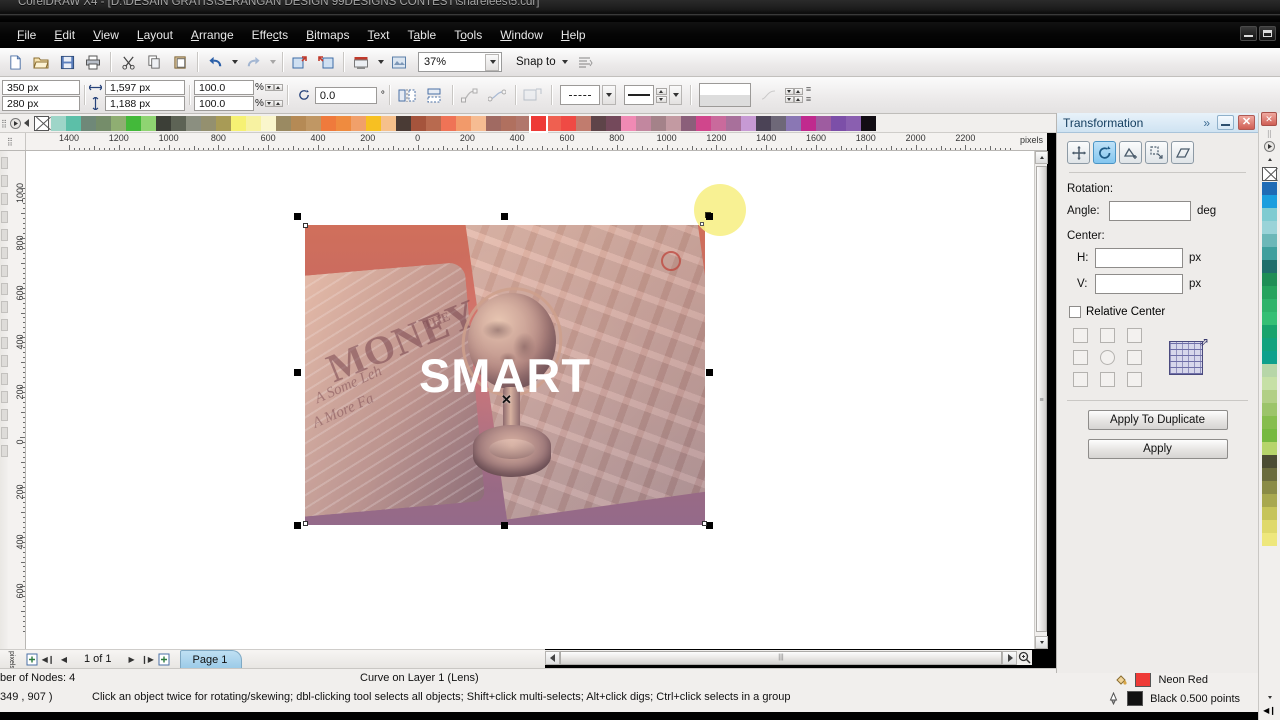 Image resolution: width=1280 pixels, height=720 pixels. Describe the element at coordinates (1157, 420) in the screenshot. I see `apply-to-duplicate-button: Apply To Duplicate` at that location.